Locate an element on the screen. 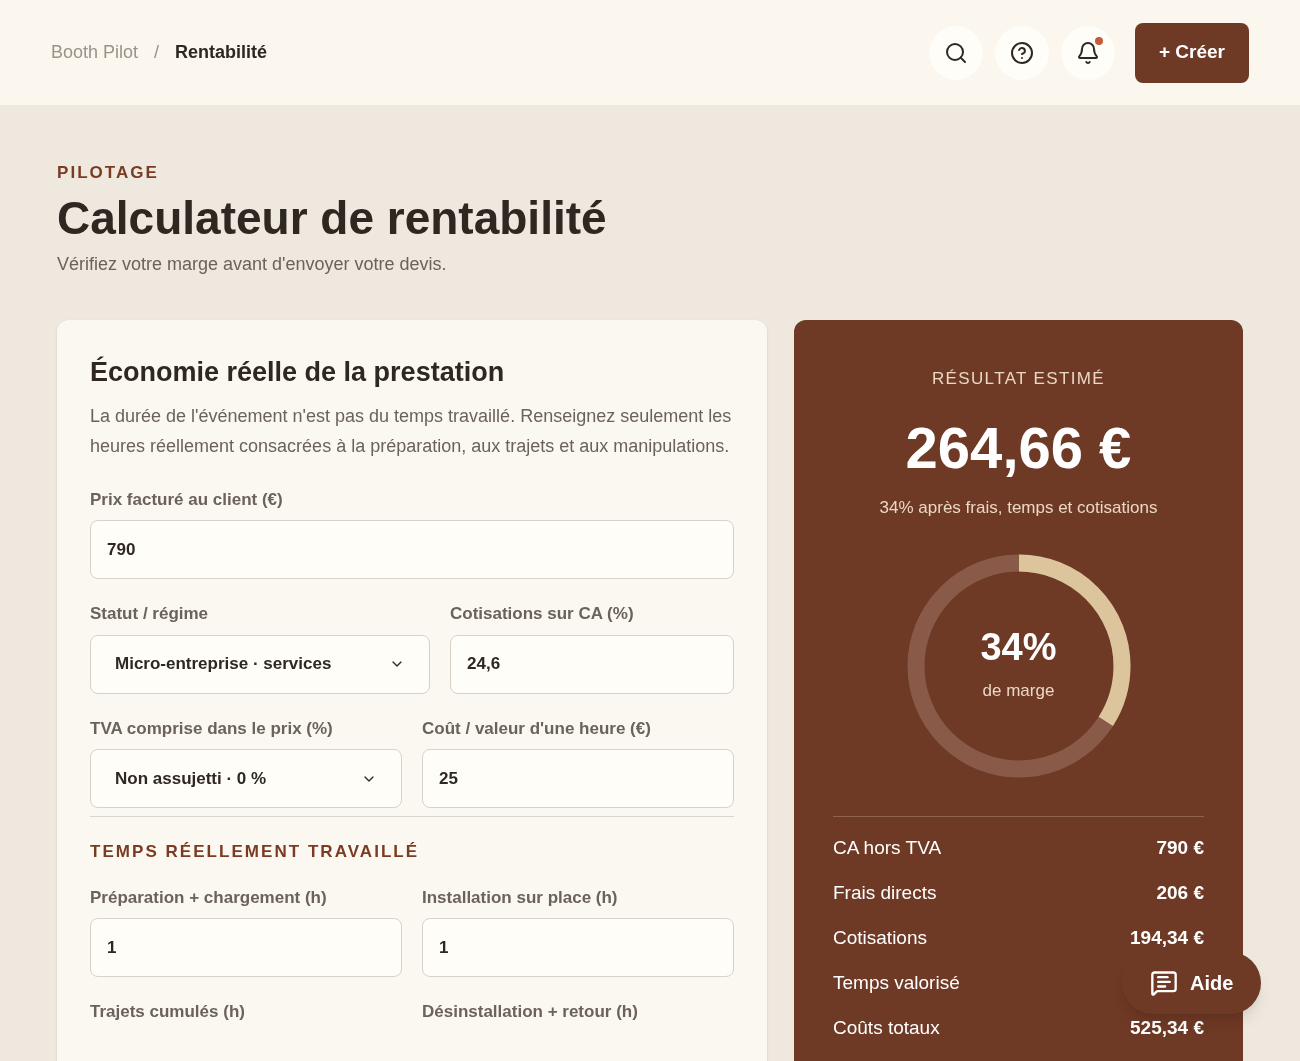 Image resolution: width=1300 pixels, height=1061 pixels. field-label: Préparation + chargement (h) is located at coordinates (209, 897).